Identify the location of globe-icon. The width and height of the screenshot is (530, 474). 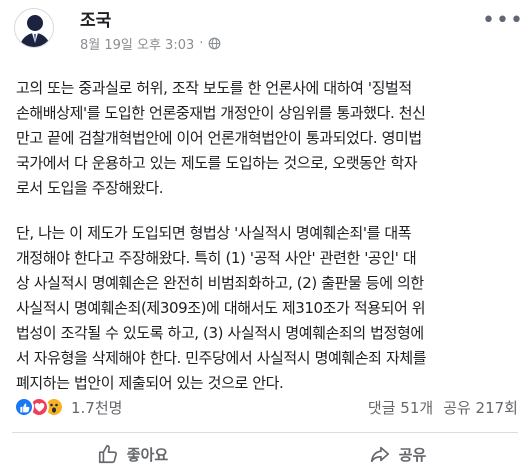
(214, 43).